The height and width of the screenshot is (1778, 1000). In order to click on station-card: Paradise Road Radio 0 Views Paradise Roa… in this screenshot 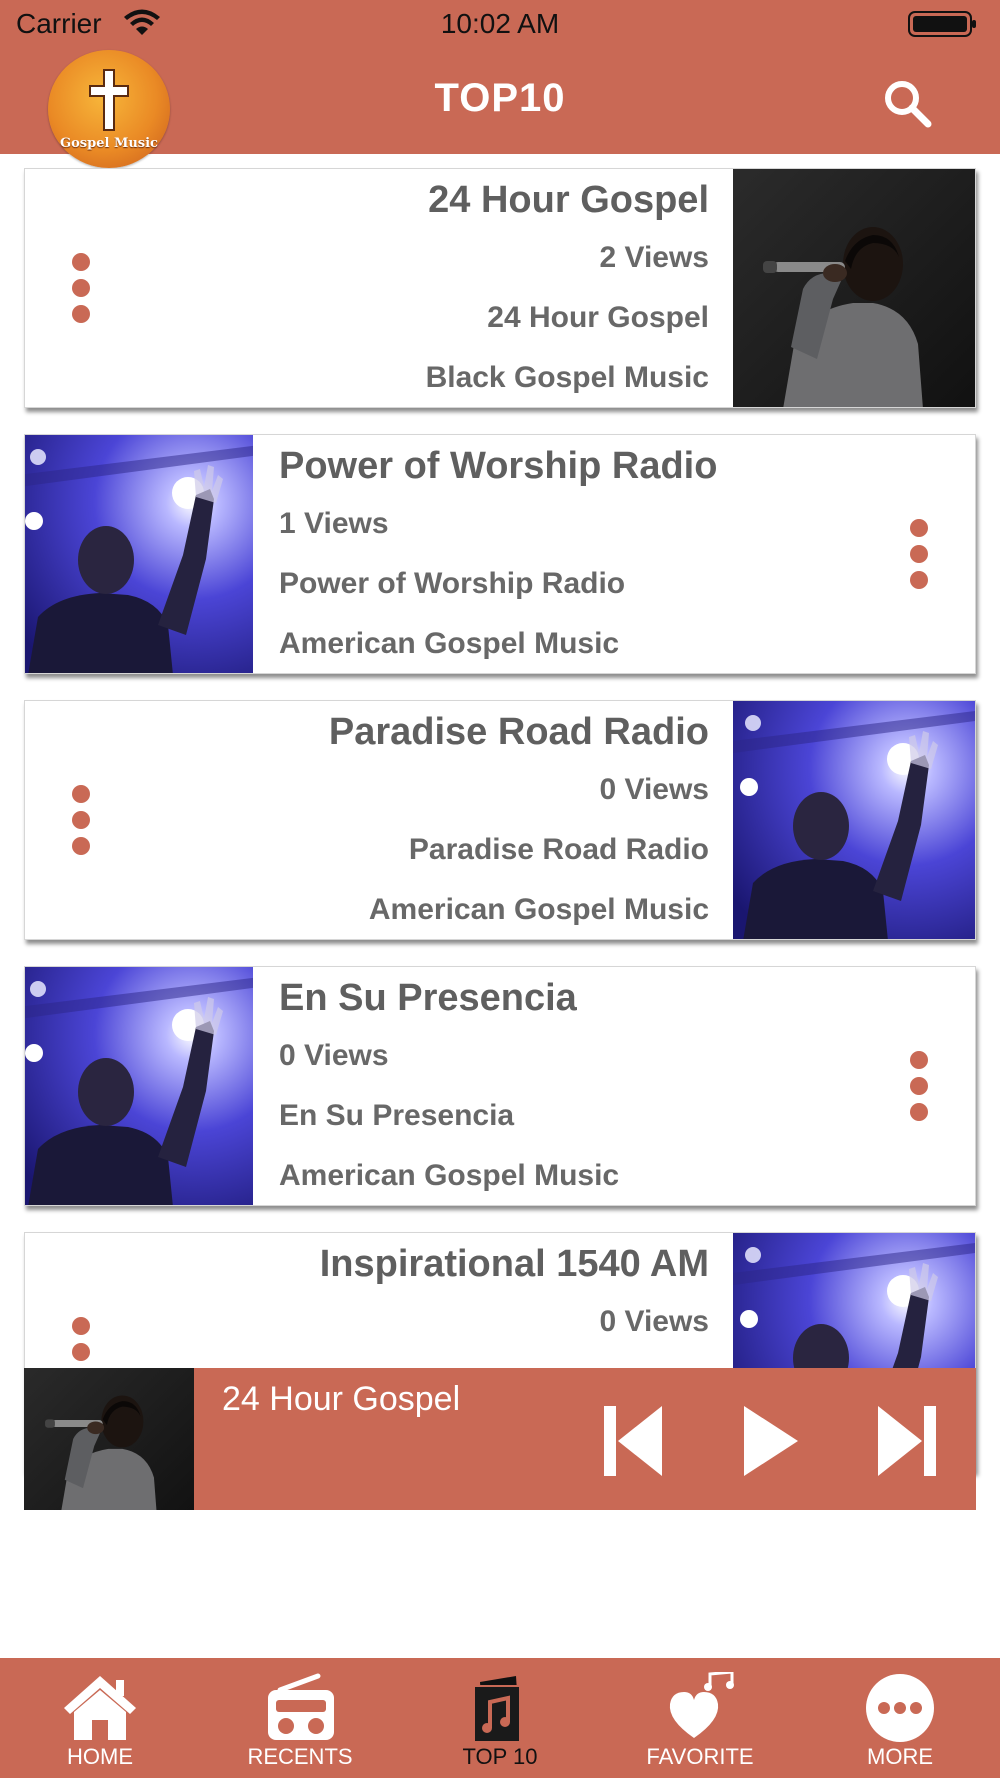, I will do `click(500, 820)`.